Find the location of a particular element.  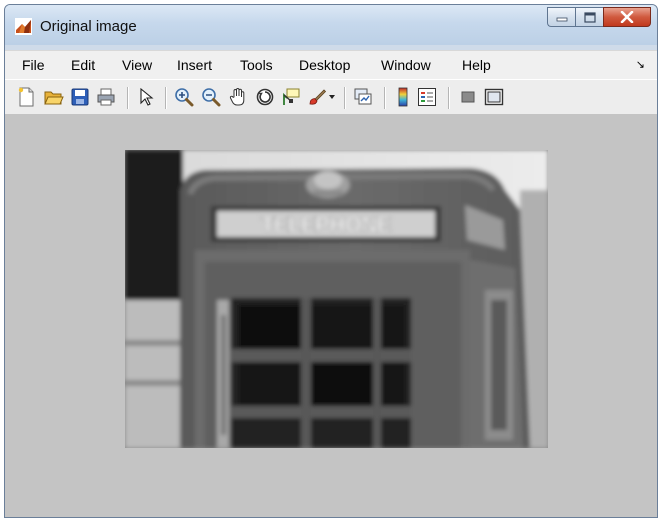

menu-window: Window is located at coordinates (406, 65).